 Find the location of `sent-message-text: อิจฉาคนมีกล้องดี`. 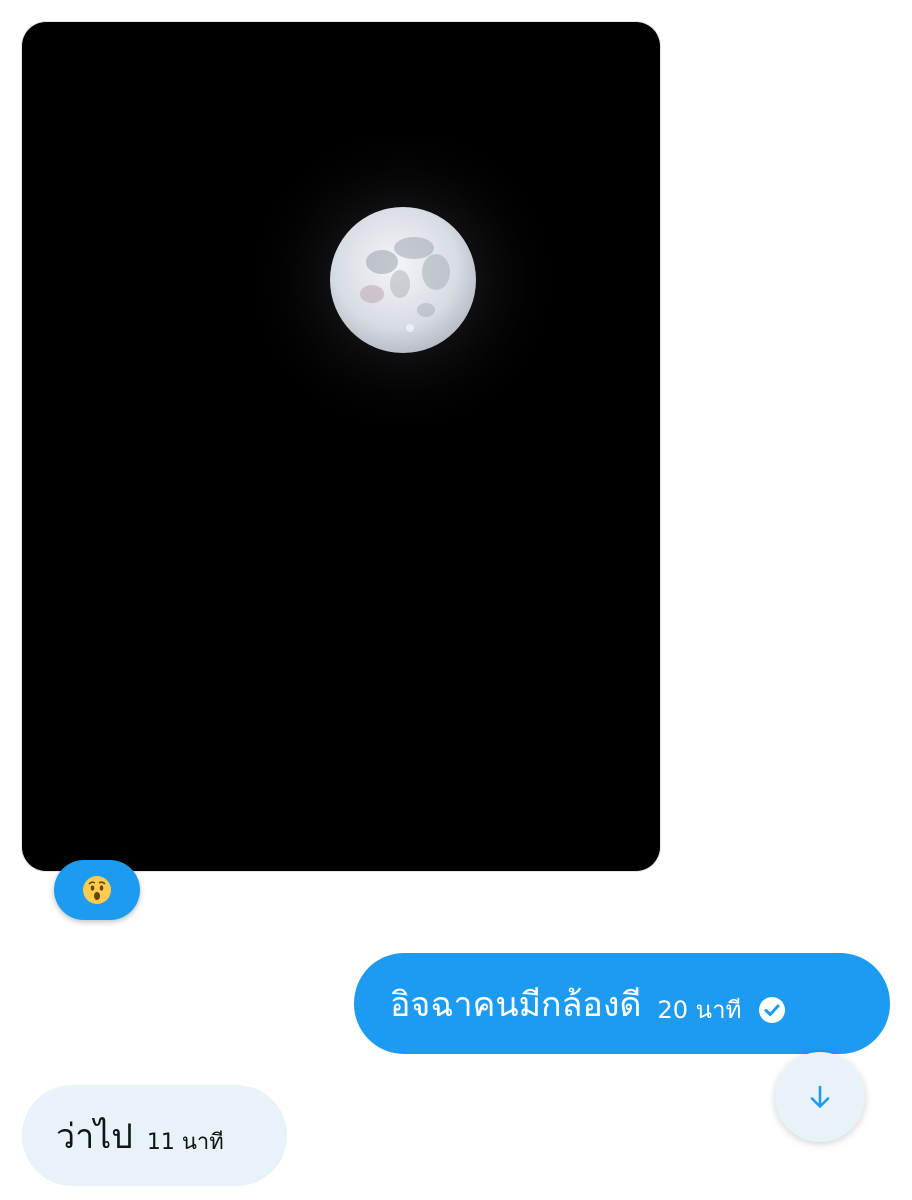

sent-message-text: อิจฉาคนมีกล้องดี is located at coordinates (516, 1004).